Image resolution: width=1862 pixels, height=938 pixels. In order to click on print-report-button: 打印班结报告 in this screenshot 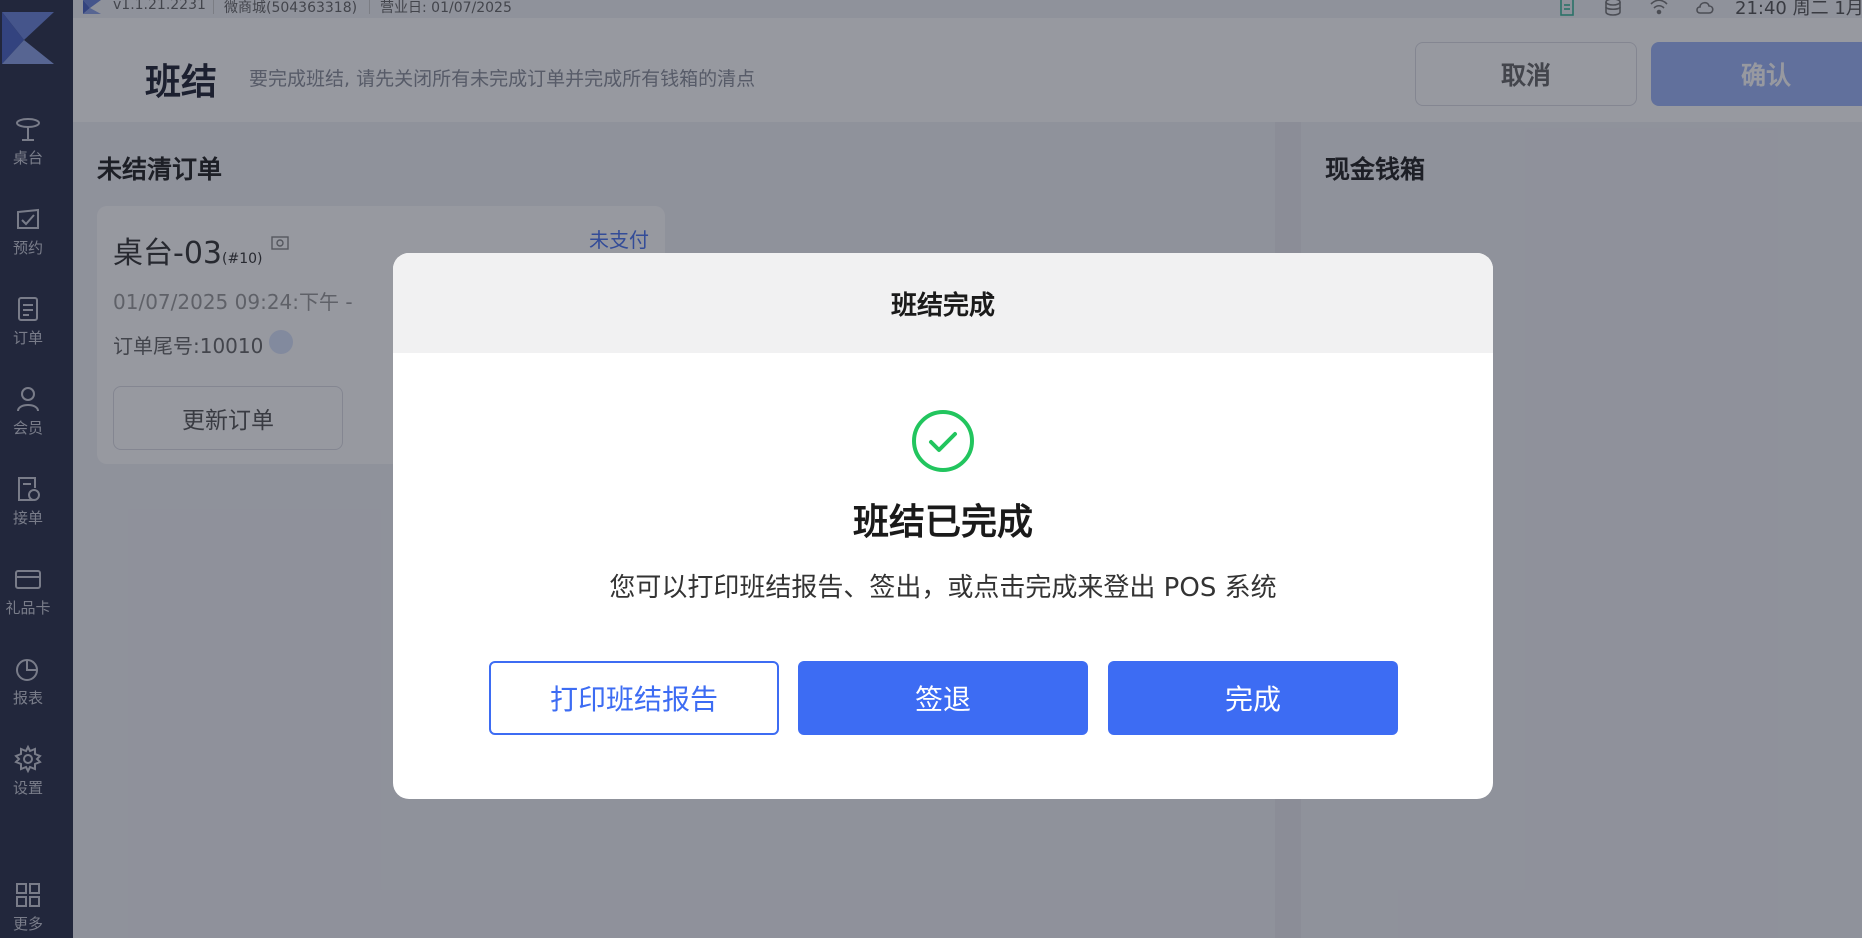, I will do `click(634, 698)`.